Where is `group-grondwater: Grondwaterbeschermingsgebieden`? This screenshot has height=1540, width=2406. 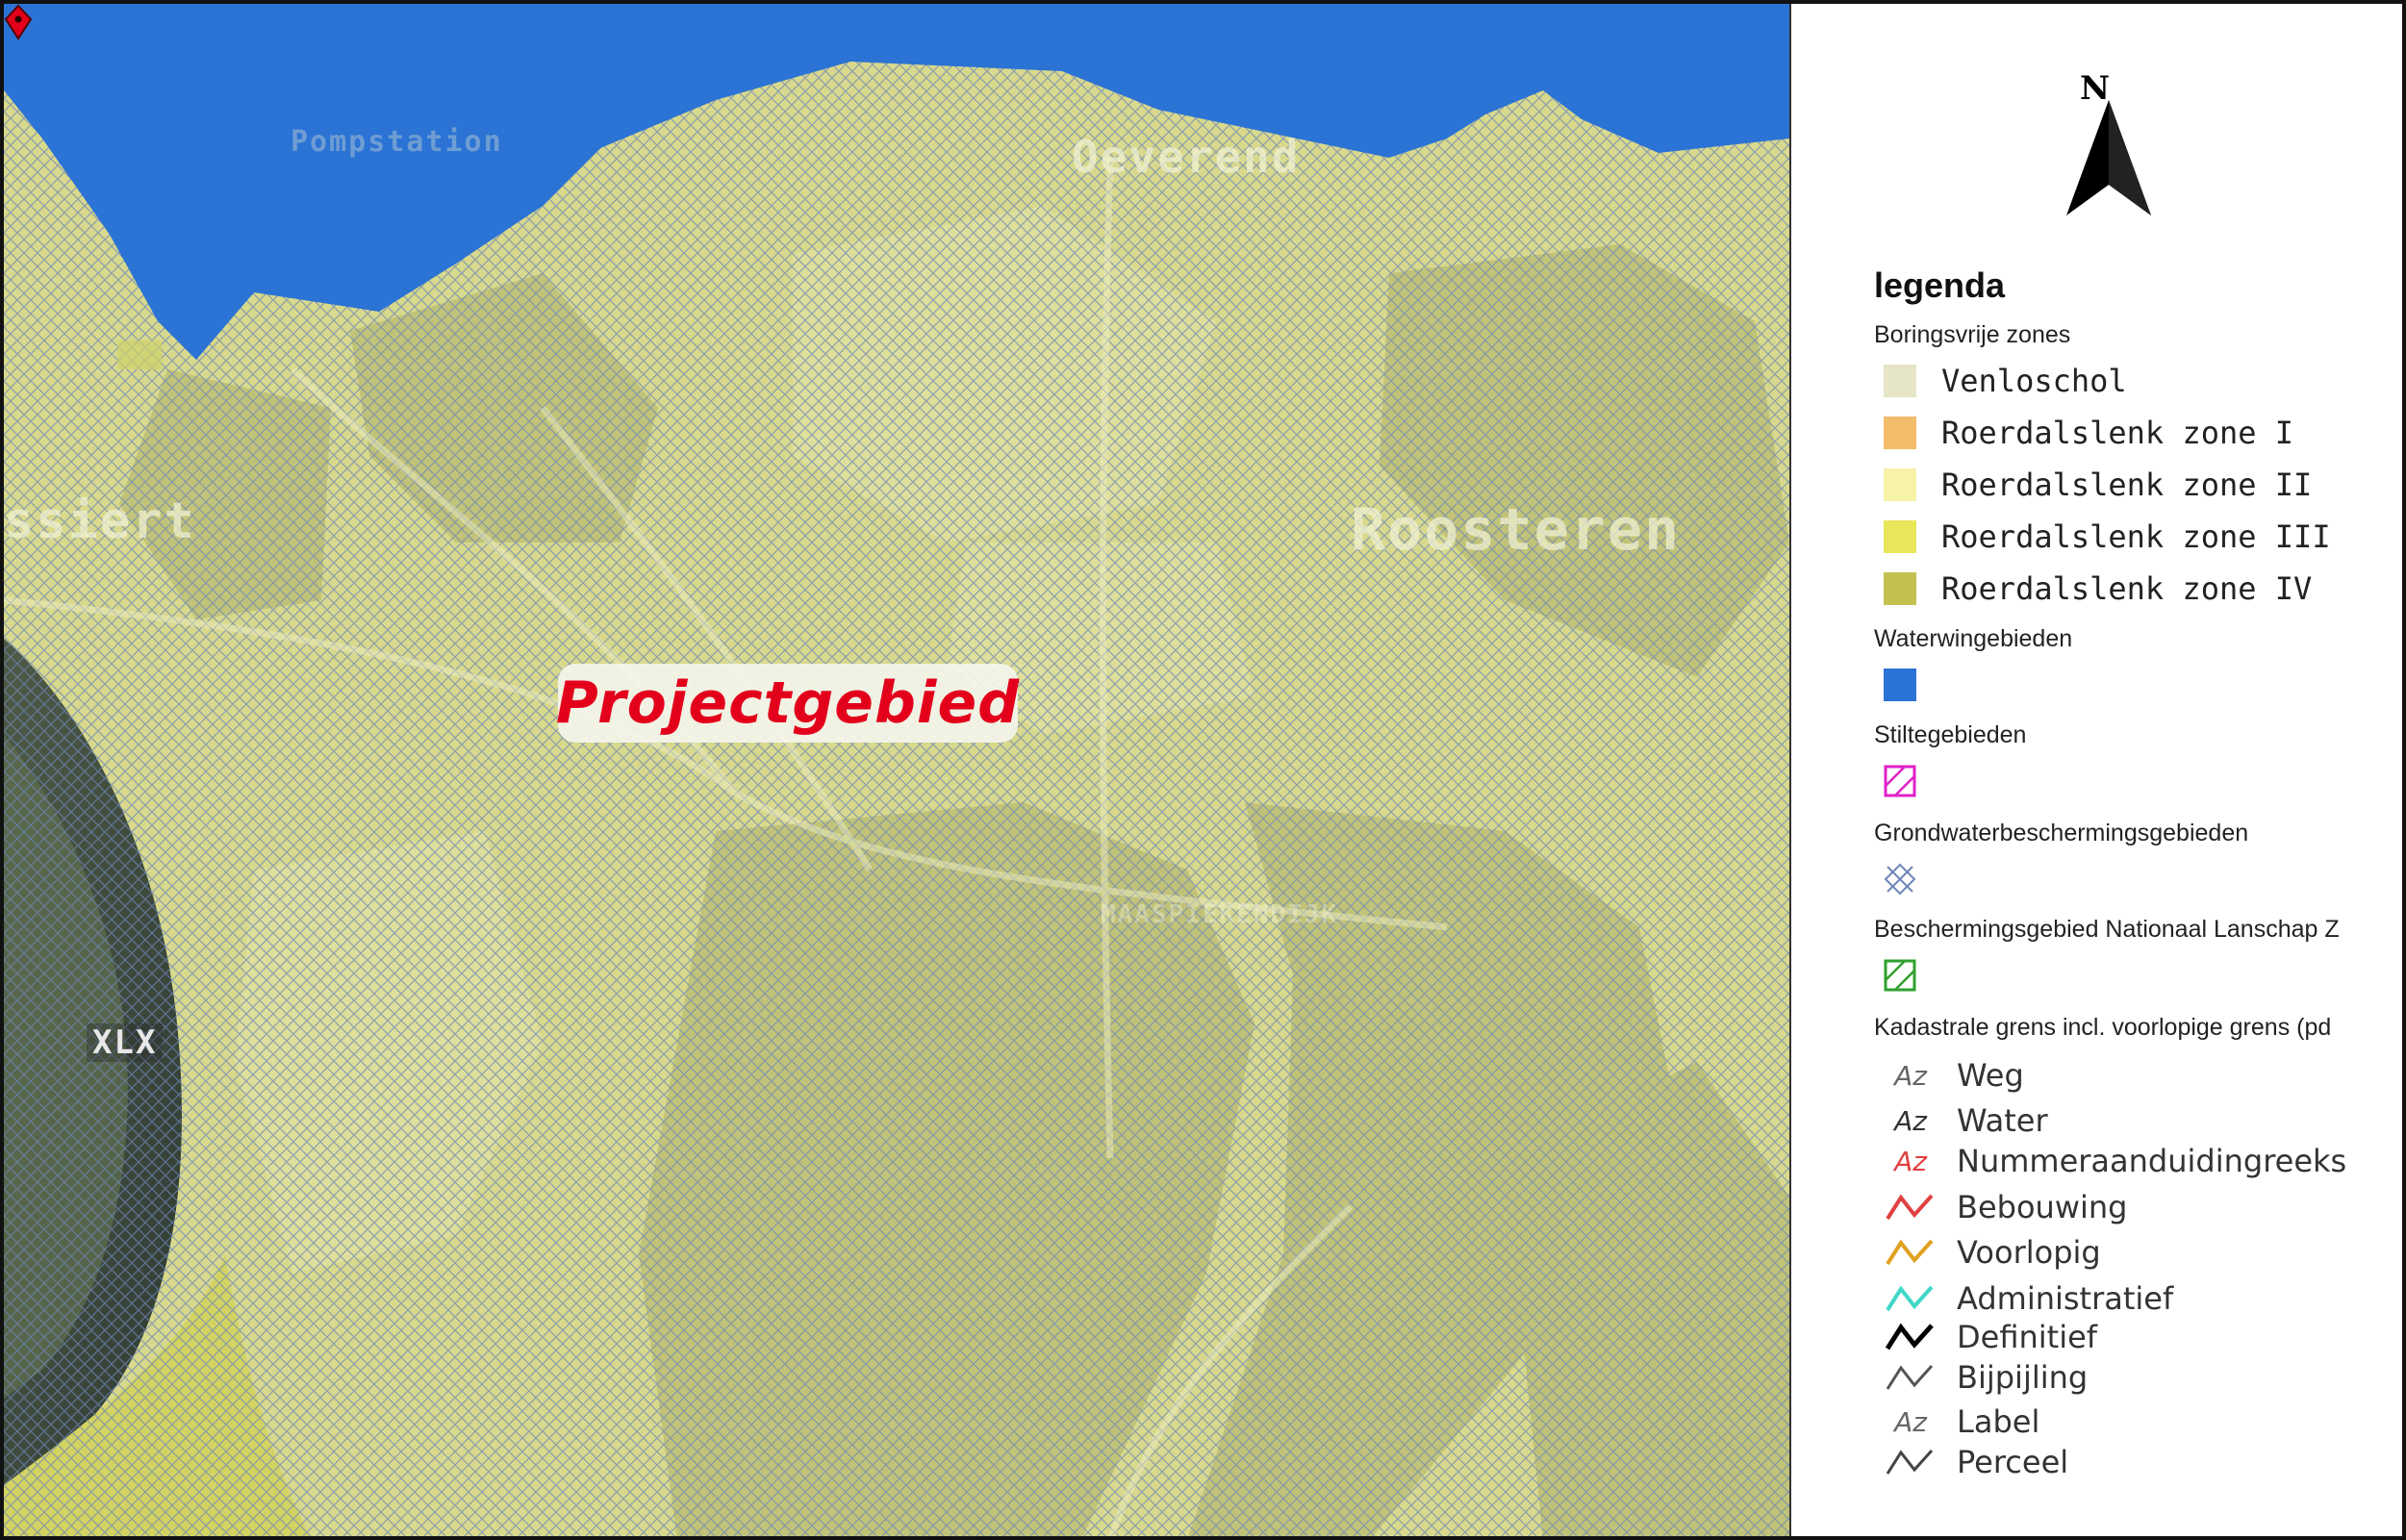
group-grondwater: Grondwaterbeschermingsgebieden is located at coordinates (2061, 833).